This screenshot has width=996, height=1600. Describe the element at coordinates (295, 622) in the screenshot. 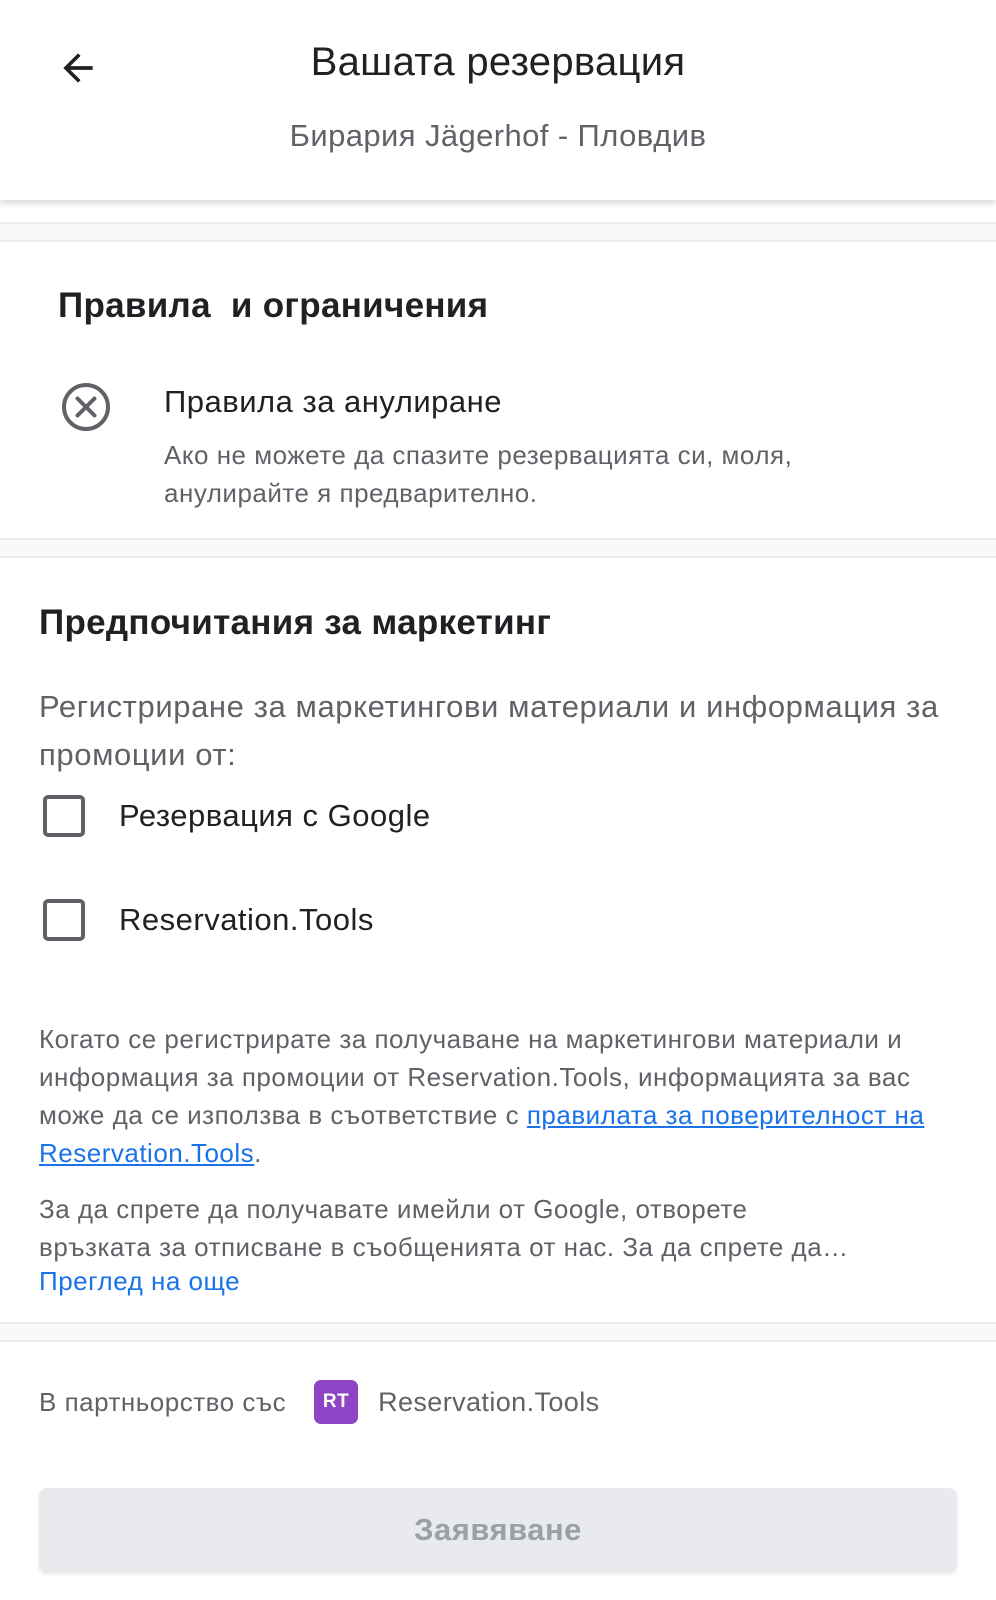

I see `marketing-heading: Предпочитания за маркетинг` at that location.